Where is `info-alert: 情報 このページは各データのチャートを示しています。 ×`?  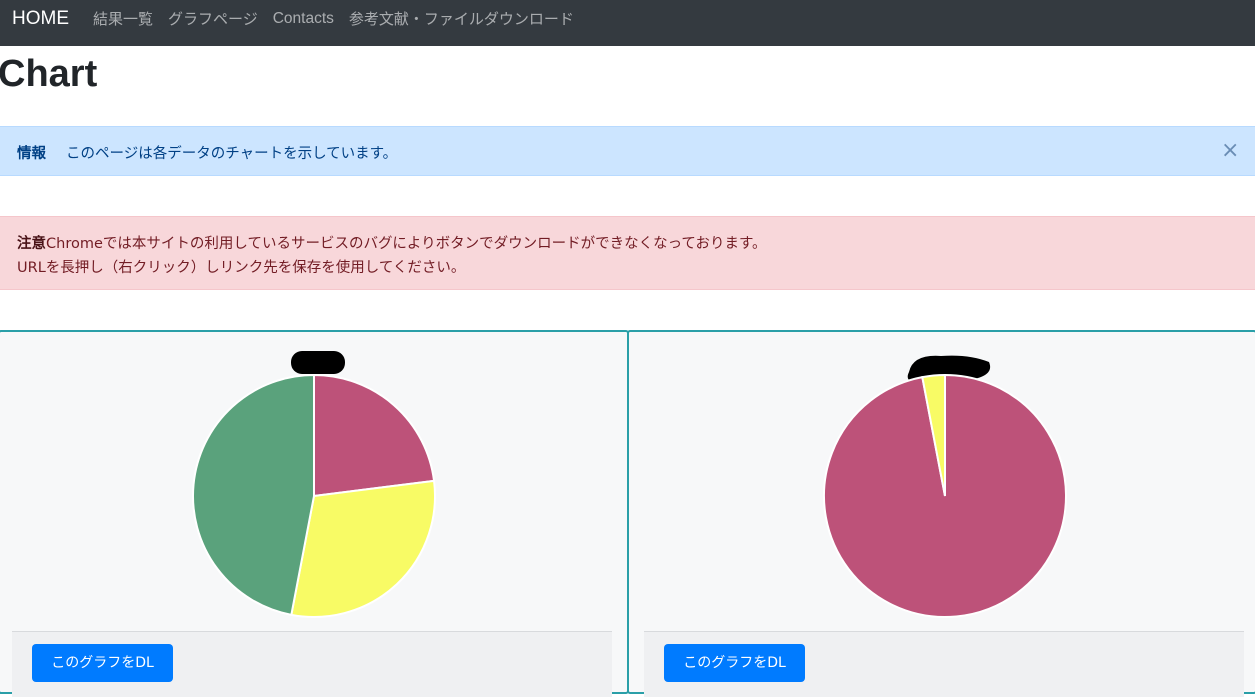
info-alert: 情報 このページは各データのチャートを示しています。 × is located at coordinates (627, 151).